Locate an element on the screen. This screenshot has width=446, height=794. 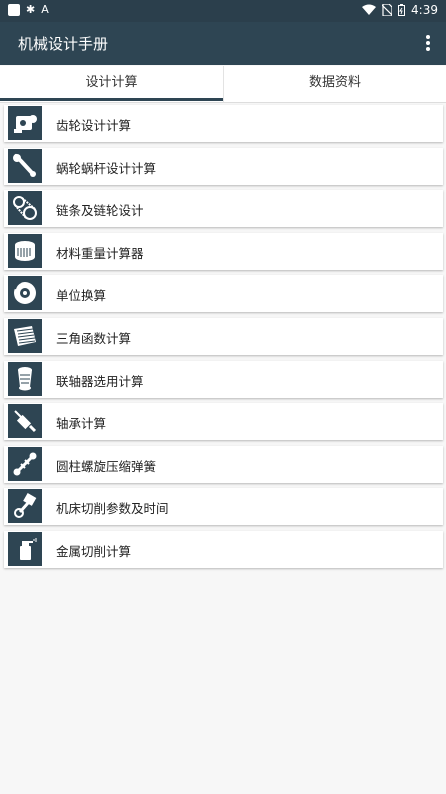
wifi-icon is located at coordinates (369, 9).